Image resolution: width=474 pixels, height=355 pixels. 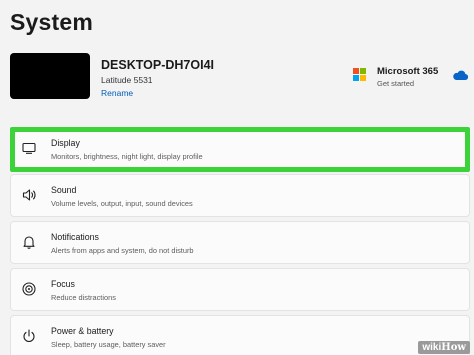 I want to click on settings-item-title: Display, so click(x=65, y=143).